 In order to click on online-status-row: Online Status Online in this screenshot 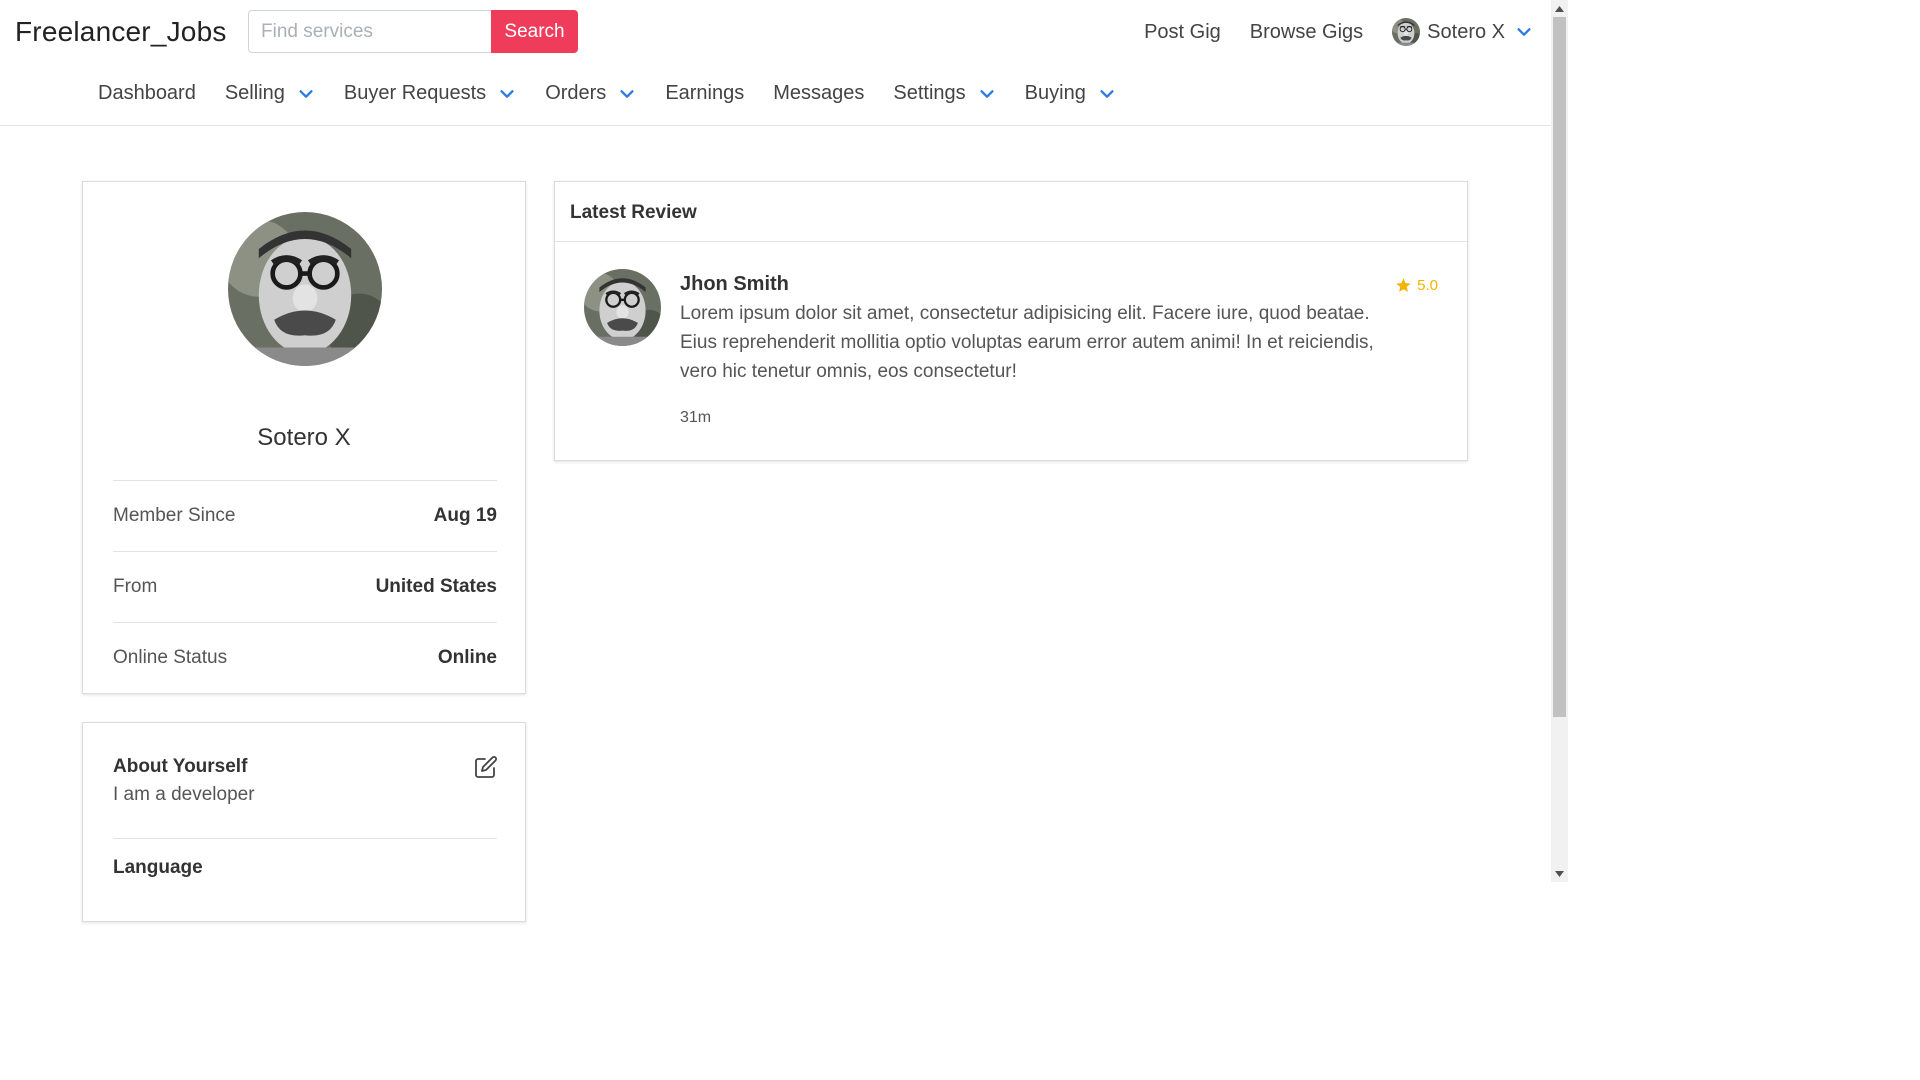, I will do `click(305, 657)`.